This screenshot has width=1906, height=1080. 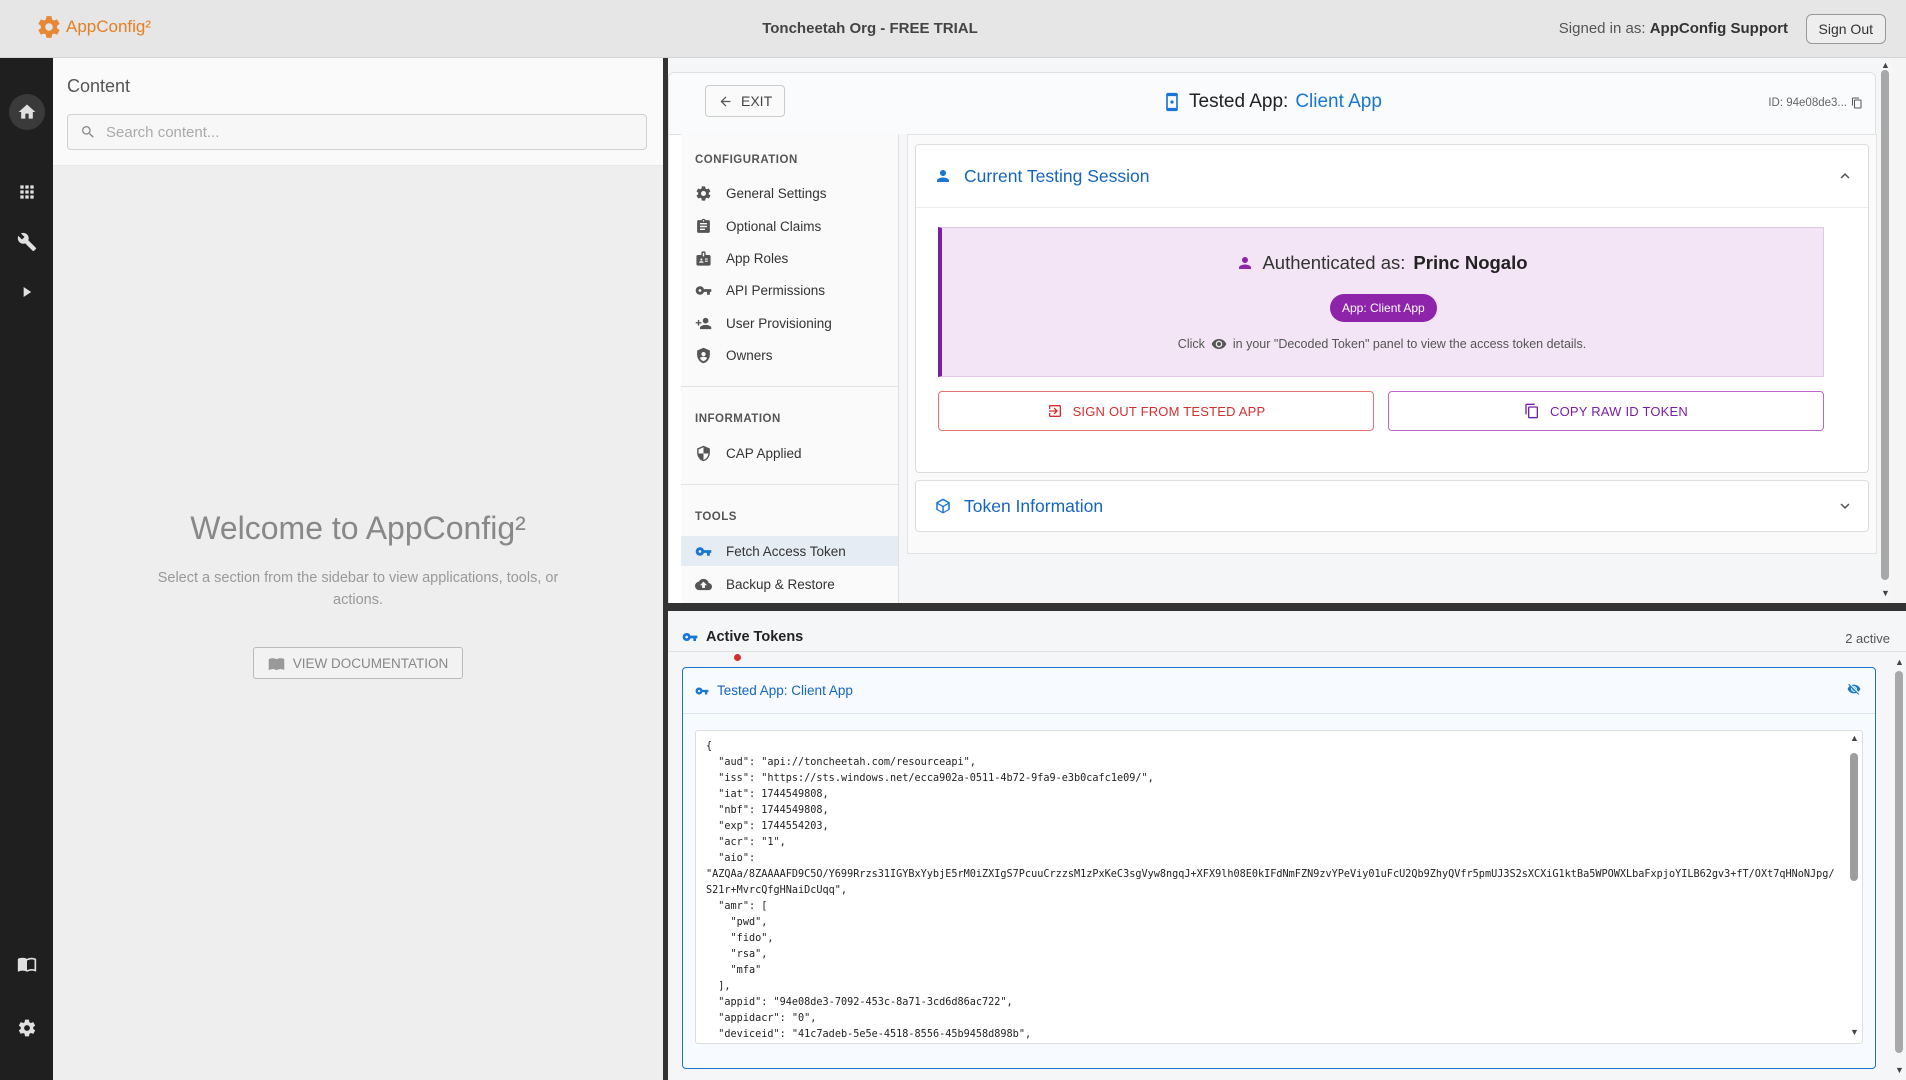 I want to click on top-scrollbar: ▲ ▼, so click(x=1885, y=330).